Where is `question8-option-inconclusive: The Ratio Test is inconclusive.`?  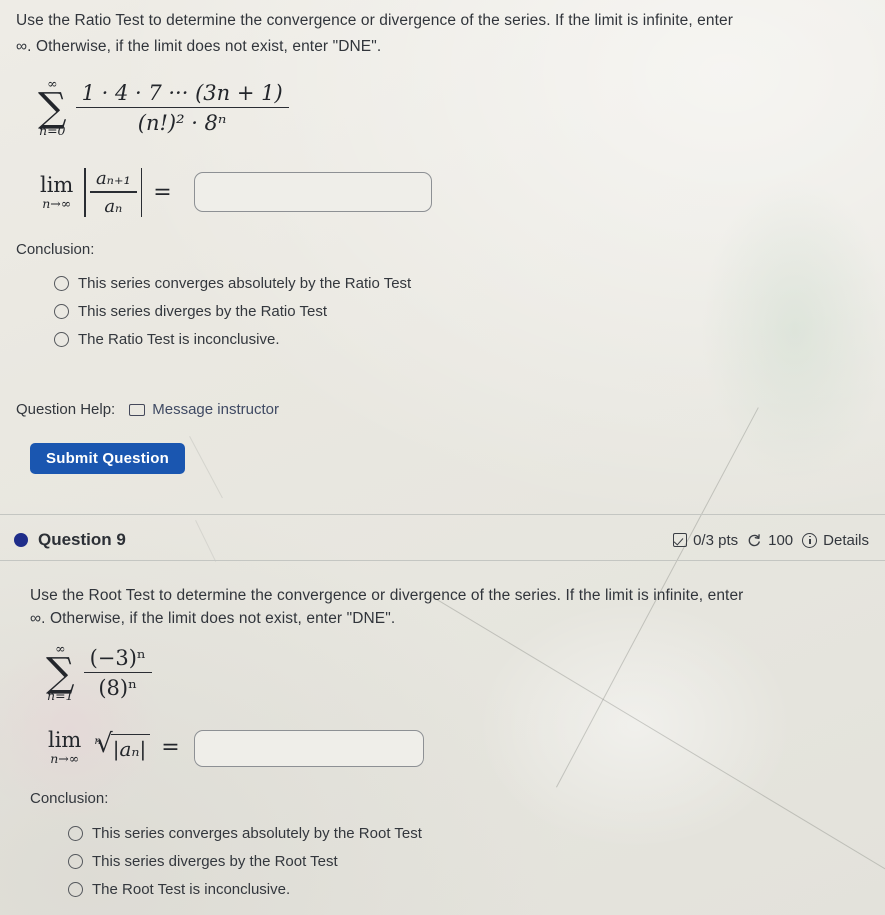
question8-option-inconclusive: The Ratio Test is inconclusive. is located at coordinates (232, 339).